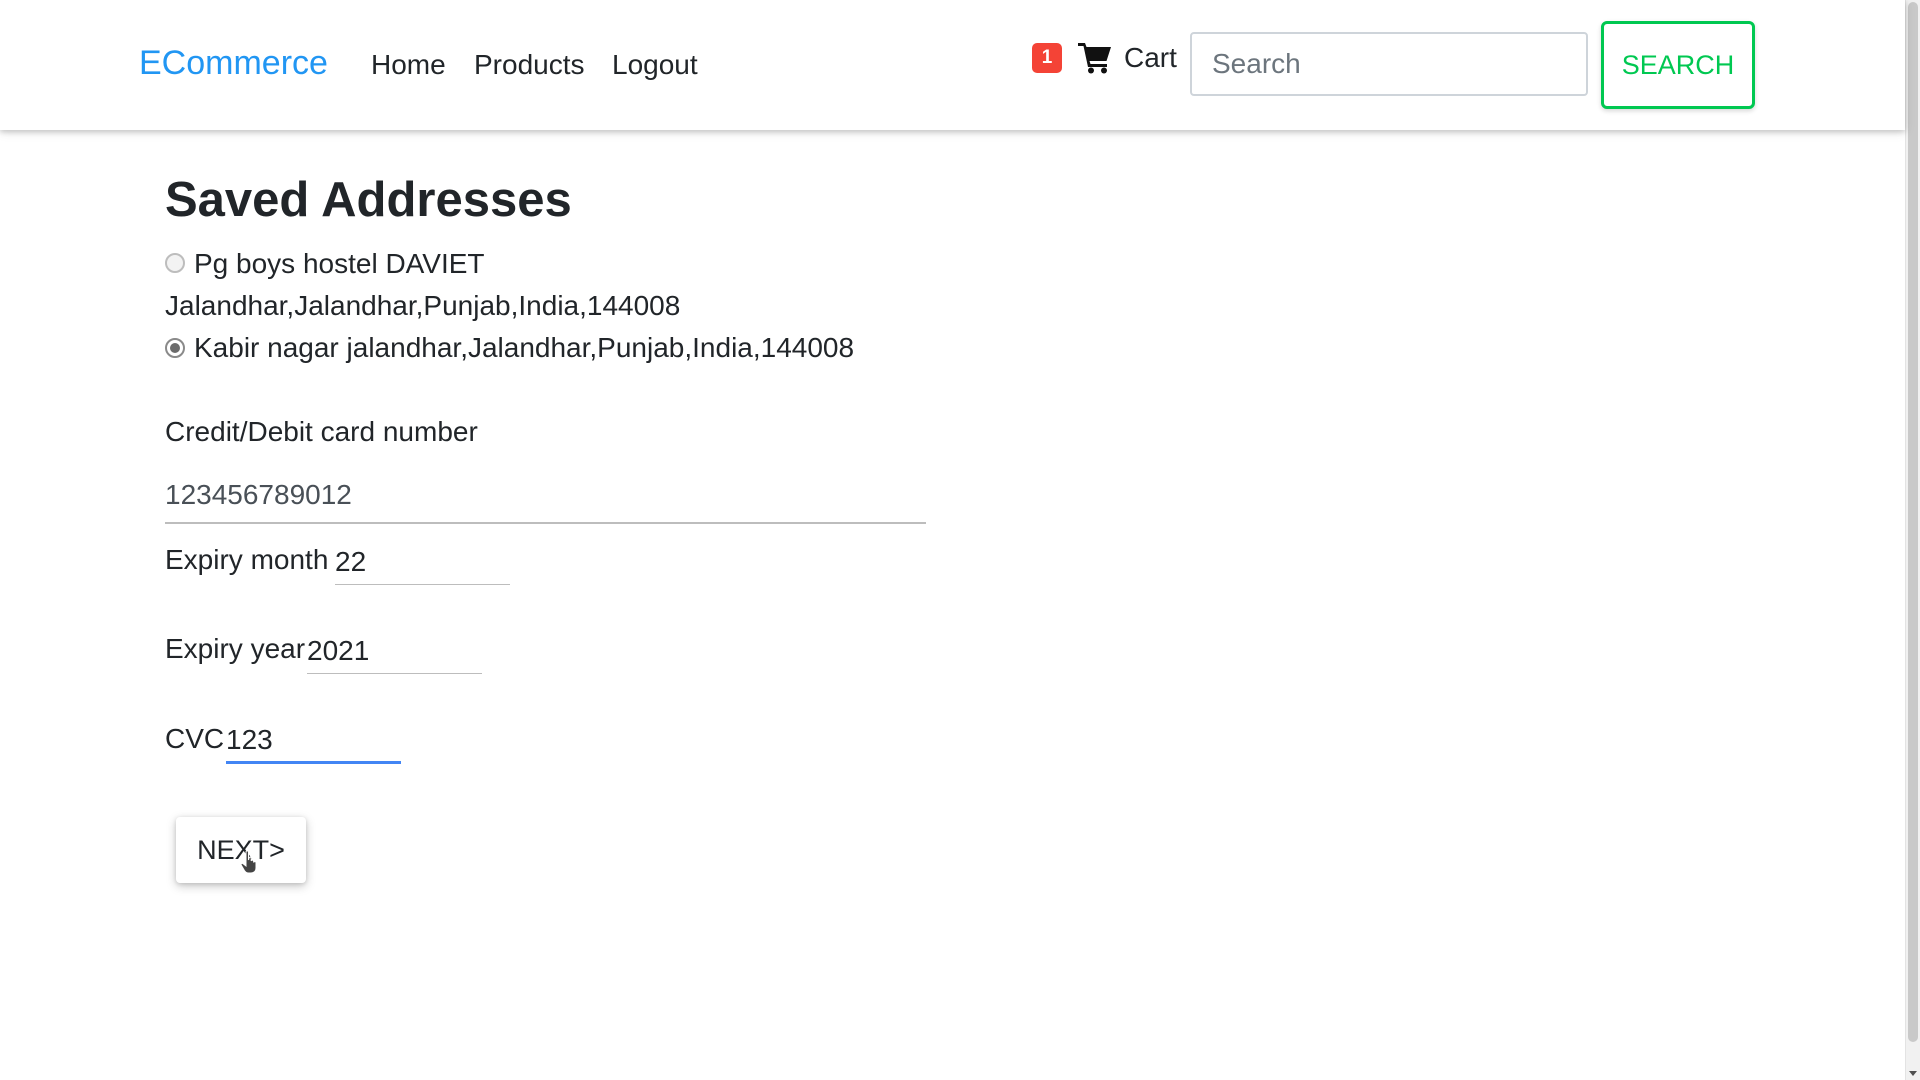 The height and width of the screenshot is (1080, 1920). I want to click on scroll-down-arrow-icon, so click(1913, 1073).